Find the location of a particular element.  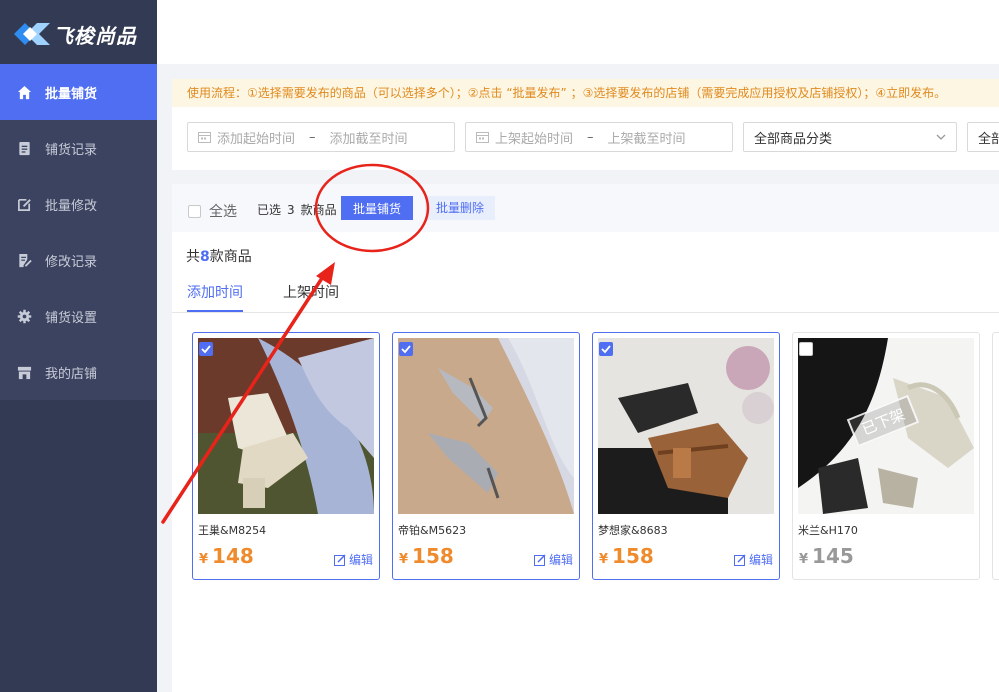

selected-prefix: 已选 is located at coordinates (269, 210).